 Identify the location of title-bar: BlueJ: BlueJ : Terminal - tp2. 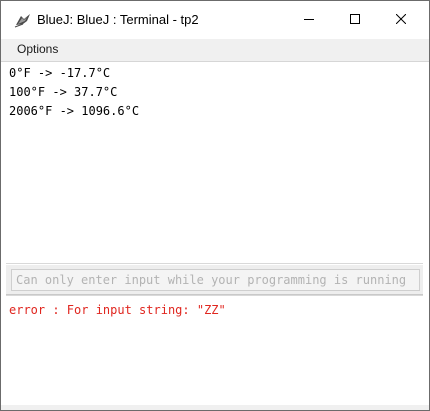
(215, 20).